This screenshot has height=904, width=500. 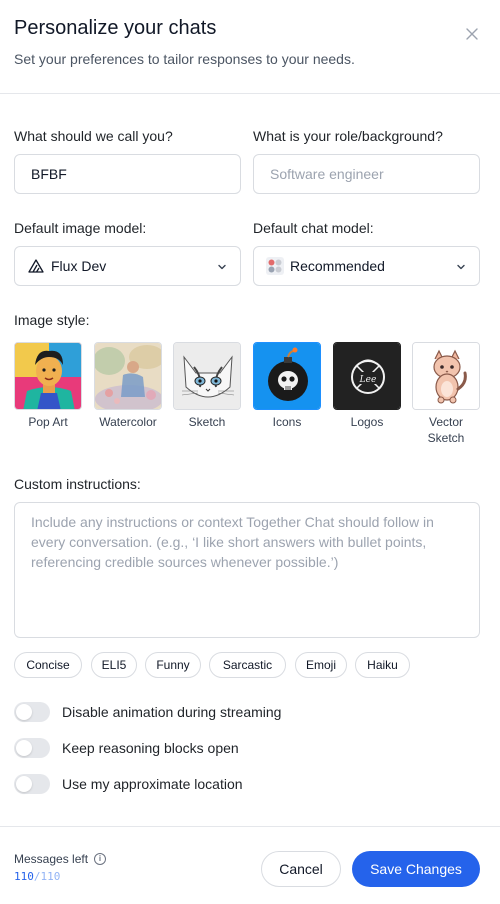 What do you see at coordinates (368, 380) in the screenshot?
I see `svg-text: Lee` at bounding box center [368, 380].